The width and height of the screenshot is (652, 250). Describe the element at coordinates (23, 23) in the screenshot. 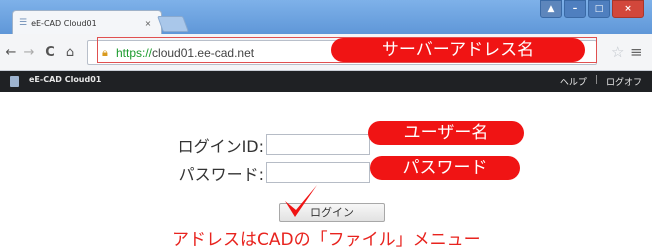

I see `tab-favicon-icon: ☰` at that location.